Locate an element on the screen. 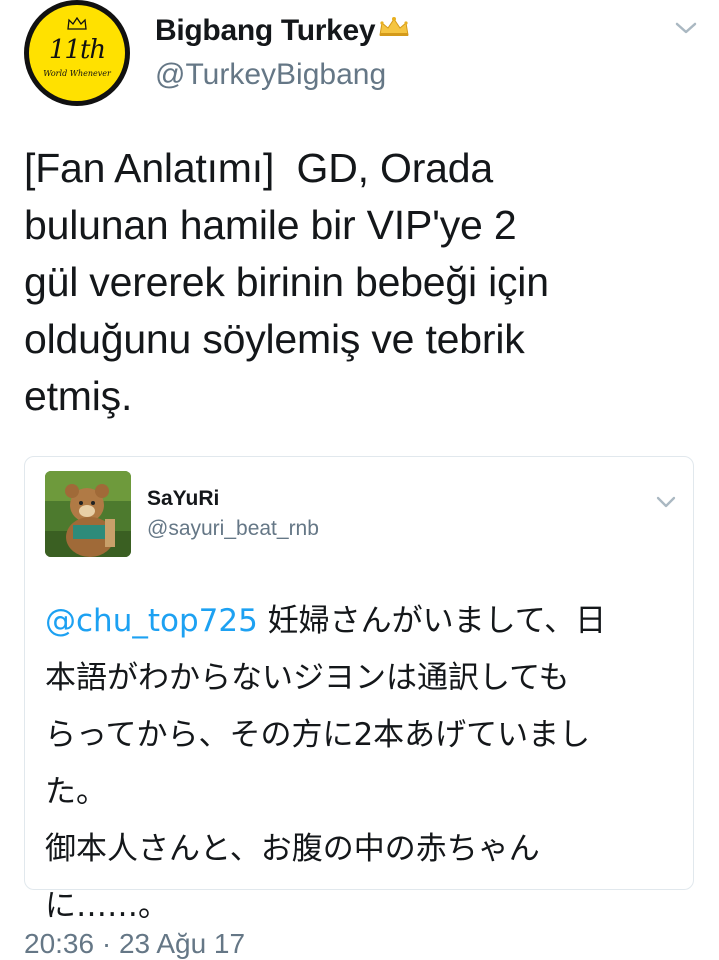 The image size is (719, 960). avatar-subtext: World Whenever is located at coordinates (77, 73).